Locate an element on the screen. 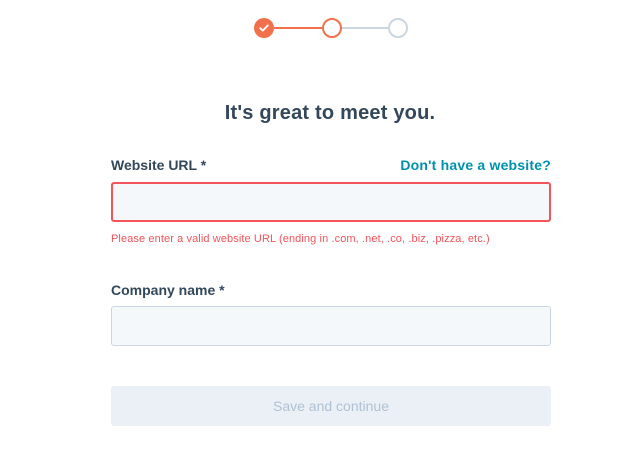 This screenshot has height=469, width=634. website-url-input is located at coordinates (331, 202).